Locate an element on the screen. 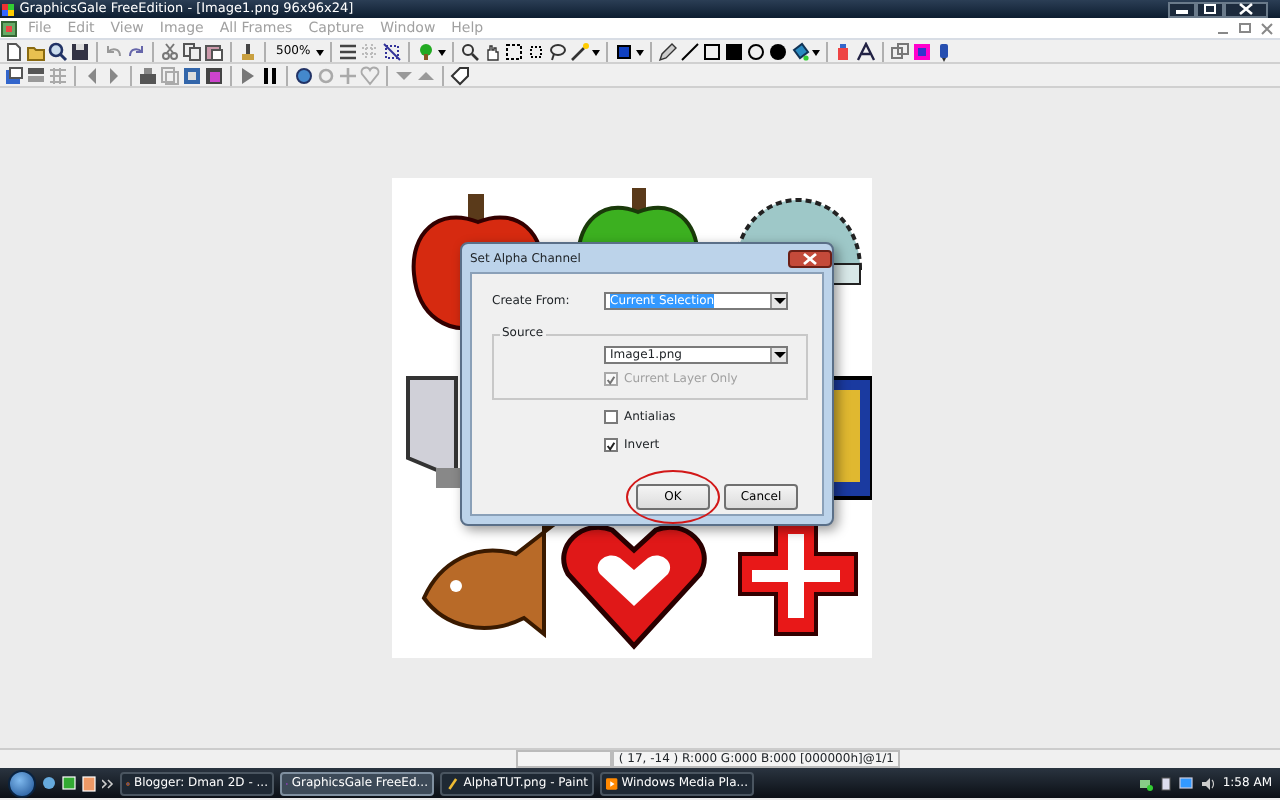 The height and width of the screenshot is (800, 1280). copy-icon is located at coordinates (192, 51).